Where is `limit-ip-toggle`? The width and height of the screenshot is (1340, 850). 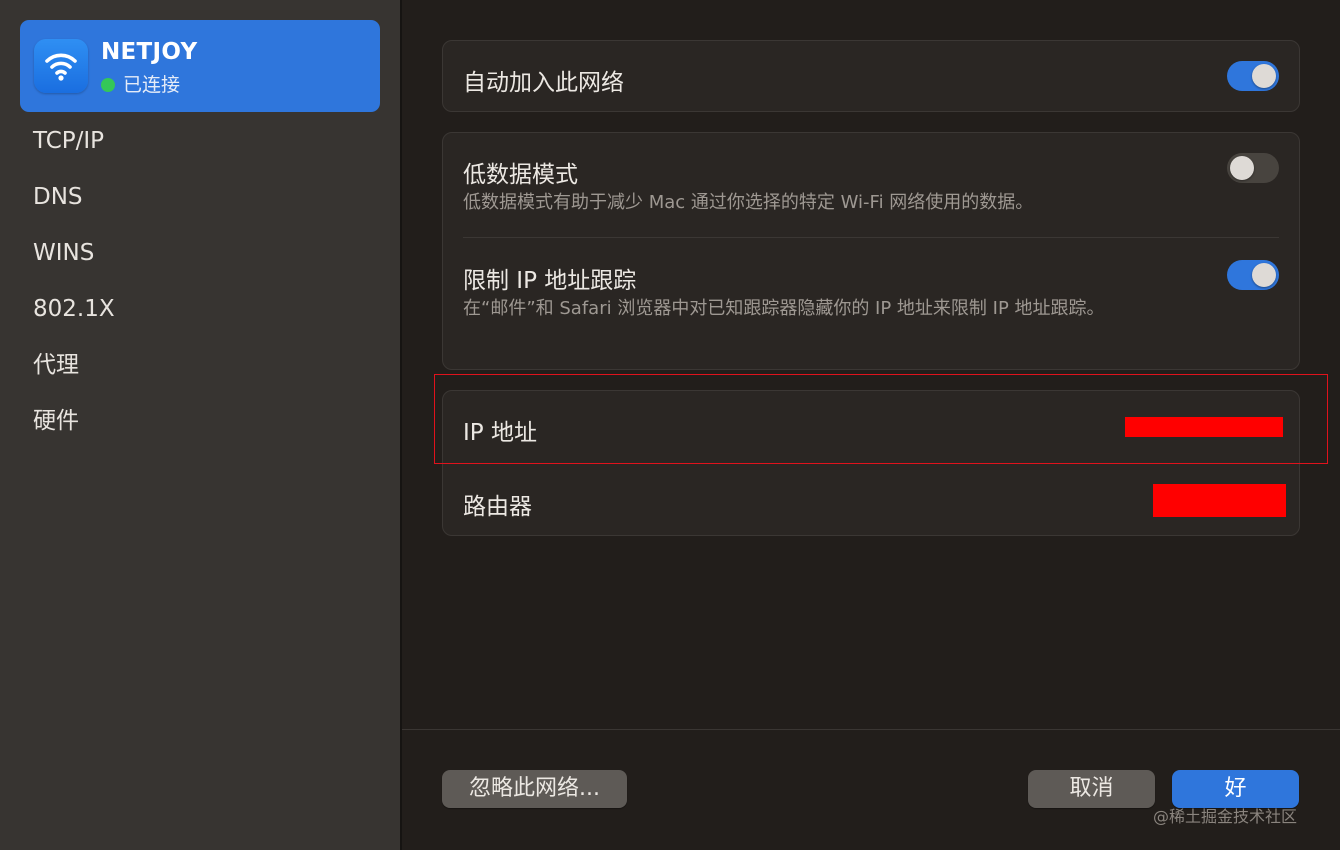 limit-ip-toggle is located at coordinates (1253, 275).